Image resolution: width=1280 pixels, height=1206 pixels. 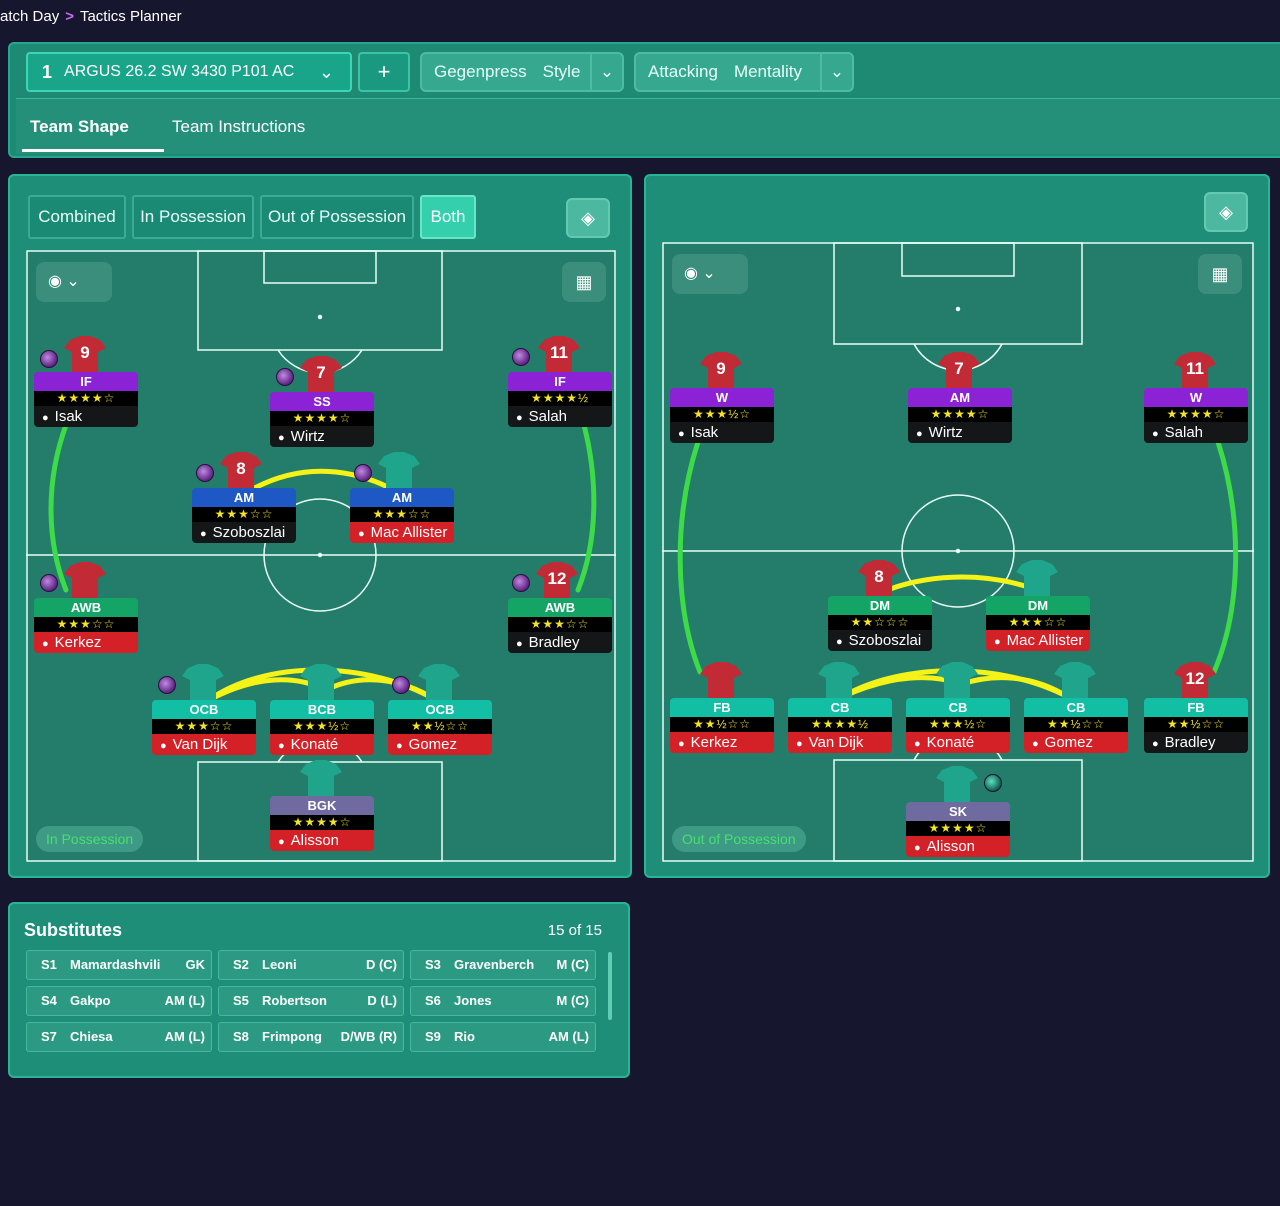 What do you see at coordinates (119, 1037) in the screenshot?
I see `substitute-row: S7 Chiesa AM (L)` at bounding box center [119, 1037].